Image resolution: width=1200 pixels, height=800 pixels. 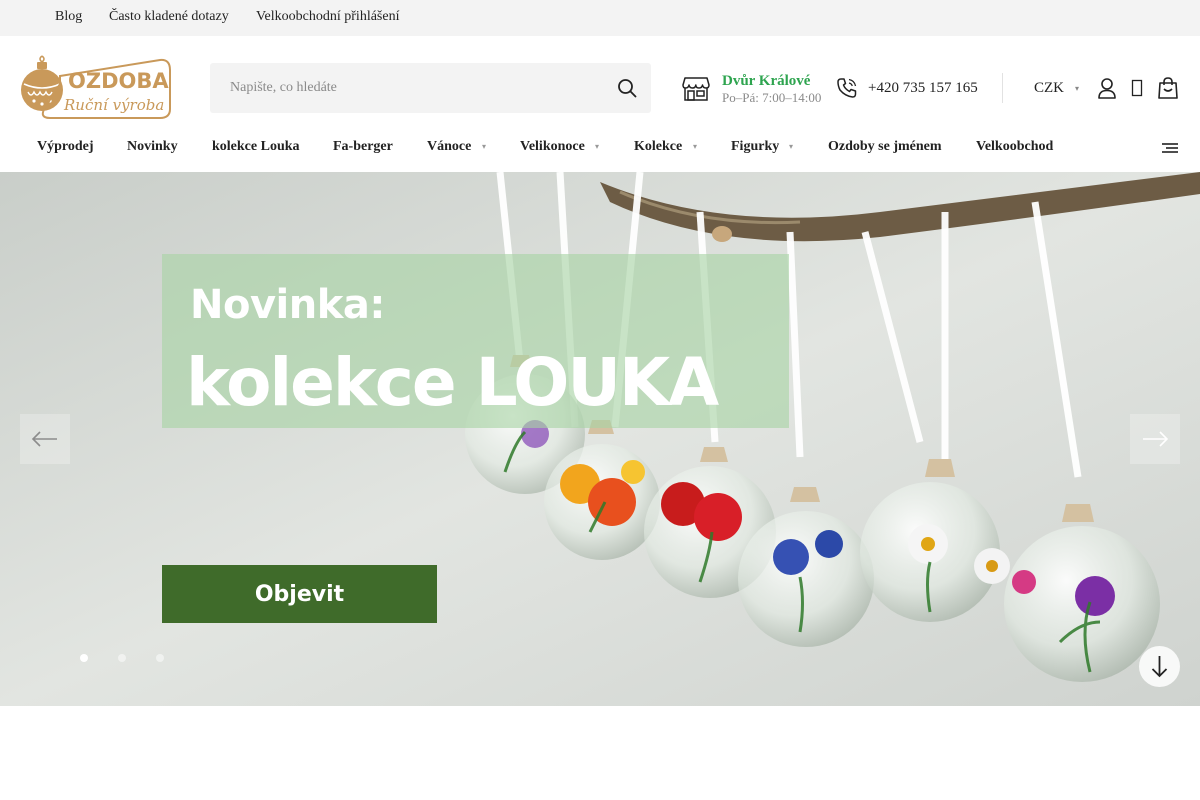 I want to click on search-icon, so click(x=627, y=88).